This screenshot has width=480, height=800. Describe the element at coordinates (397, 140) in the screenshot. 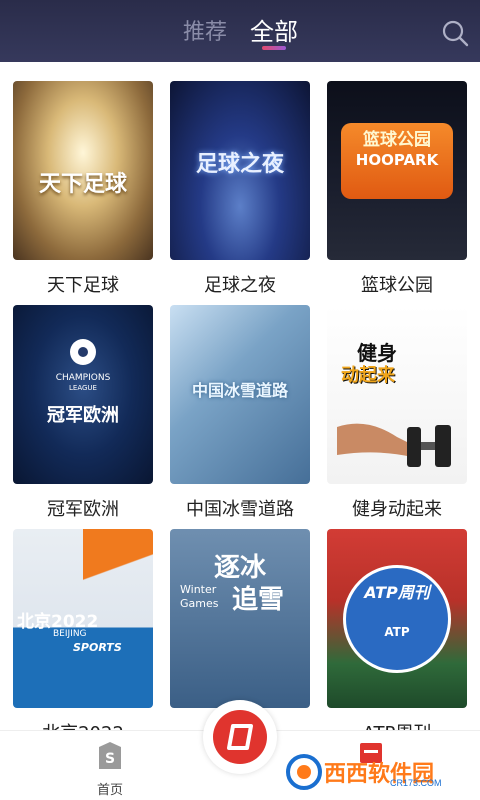

I see `thumbnail-logo-text: 篮球公园` at that location.